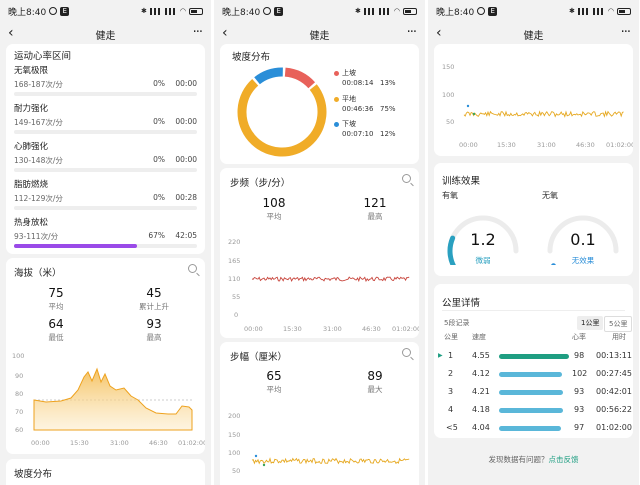  Describe the element at coordinates (43, 56) in the screenshot. I see `hr-zone-title: 运动心率区间` at that location.